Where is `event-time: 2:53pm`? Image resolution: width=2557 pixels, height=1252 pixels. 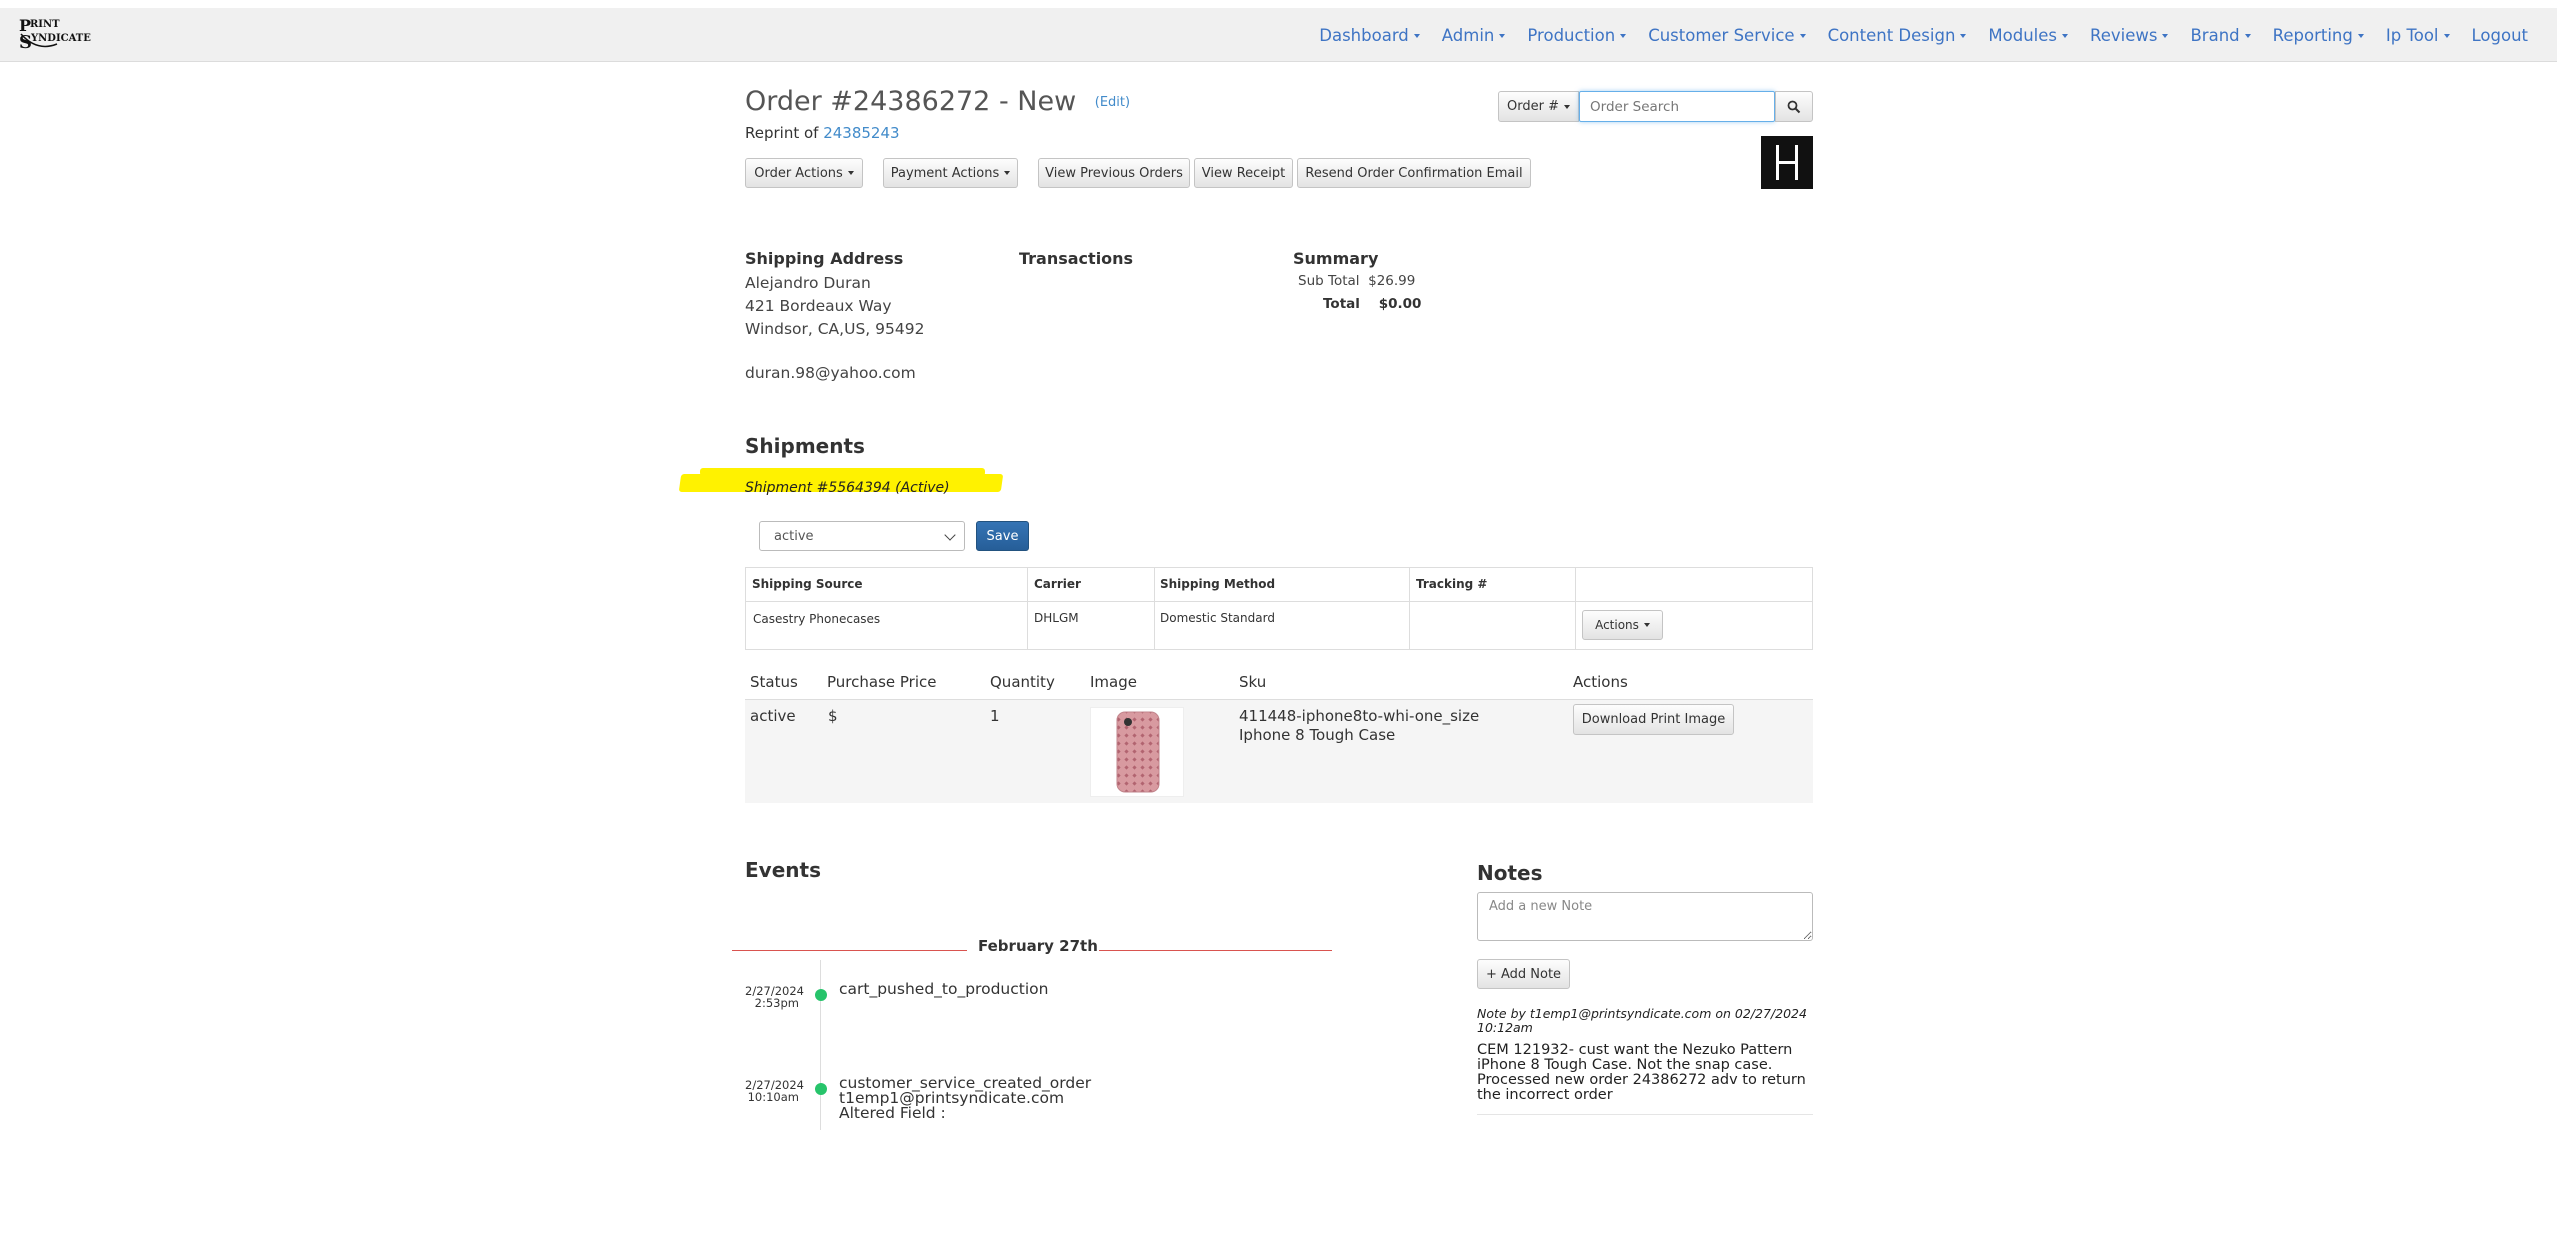 event-time: 2:53pm is located at coordinates (776, 1003).